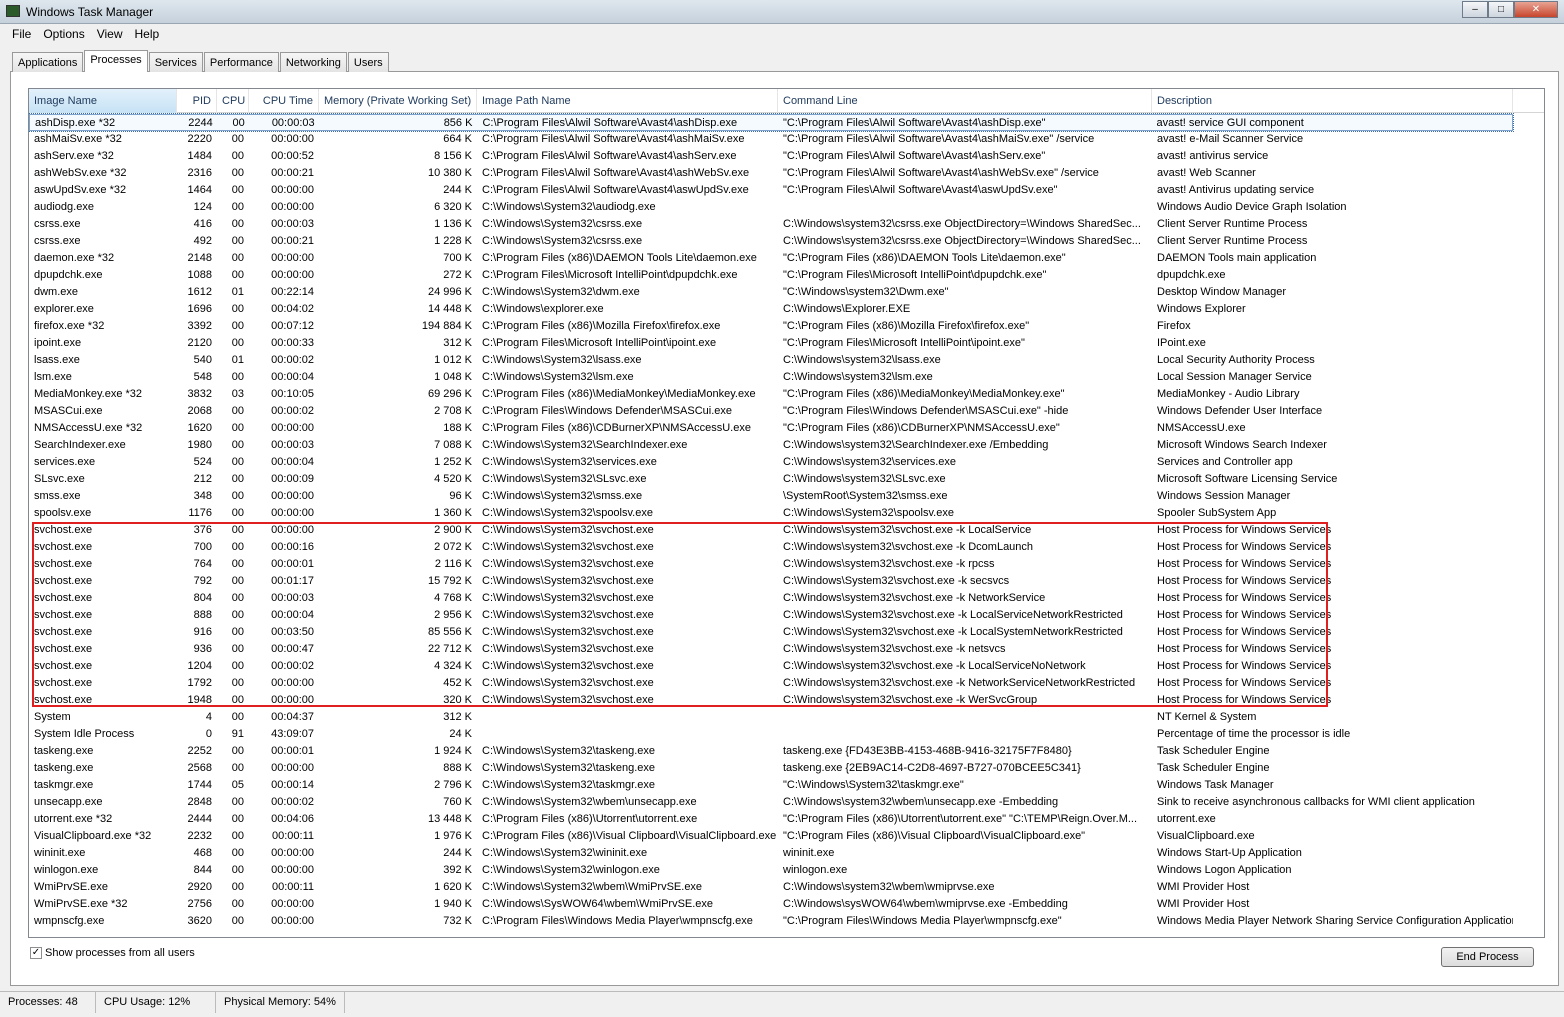 This screenshot has width=1564, height=1017. I want to click on cell-memory: 96 K, so click(460, 496).